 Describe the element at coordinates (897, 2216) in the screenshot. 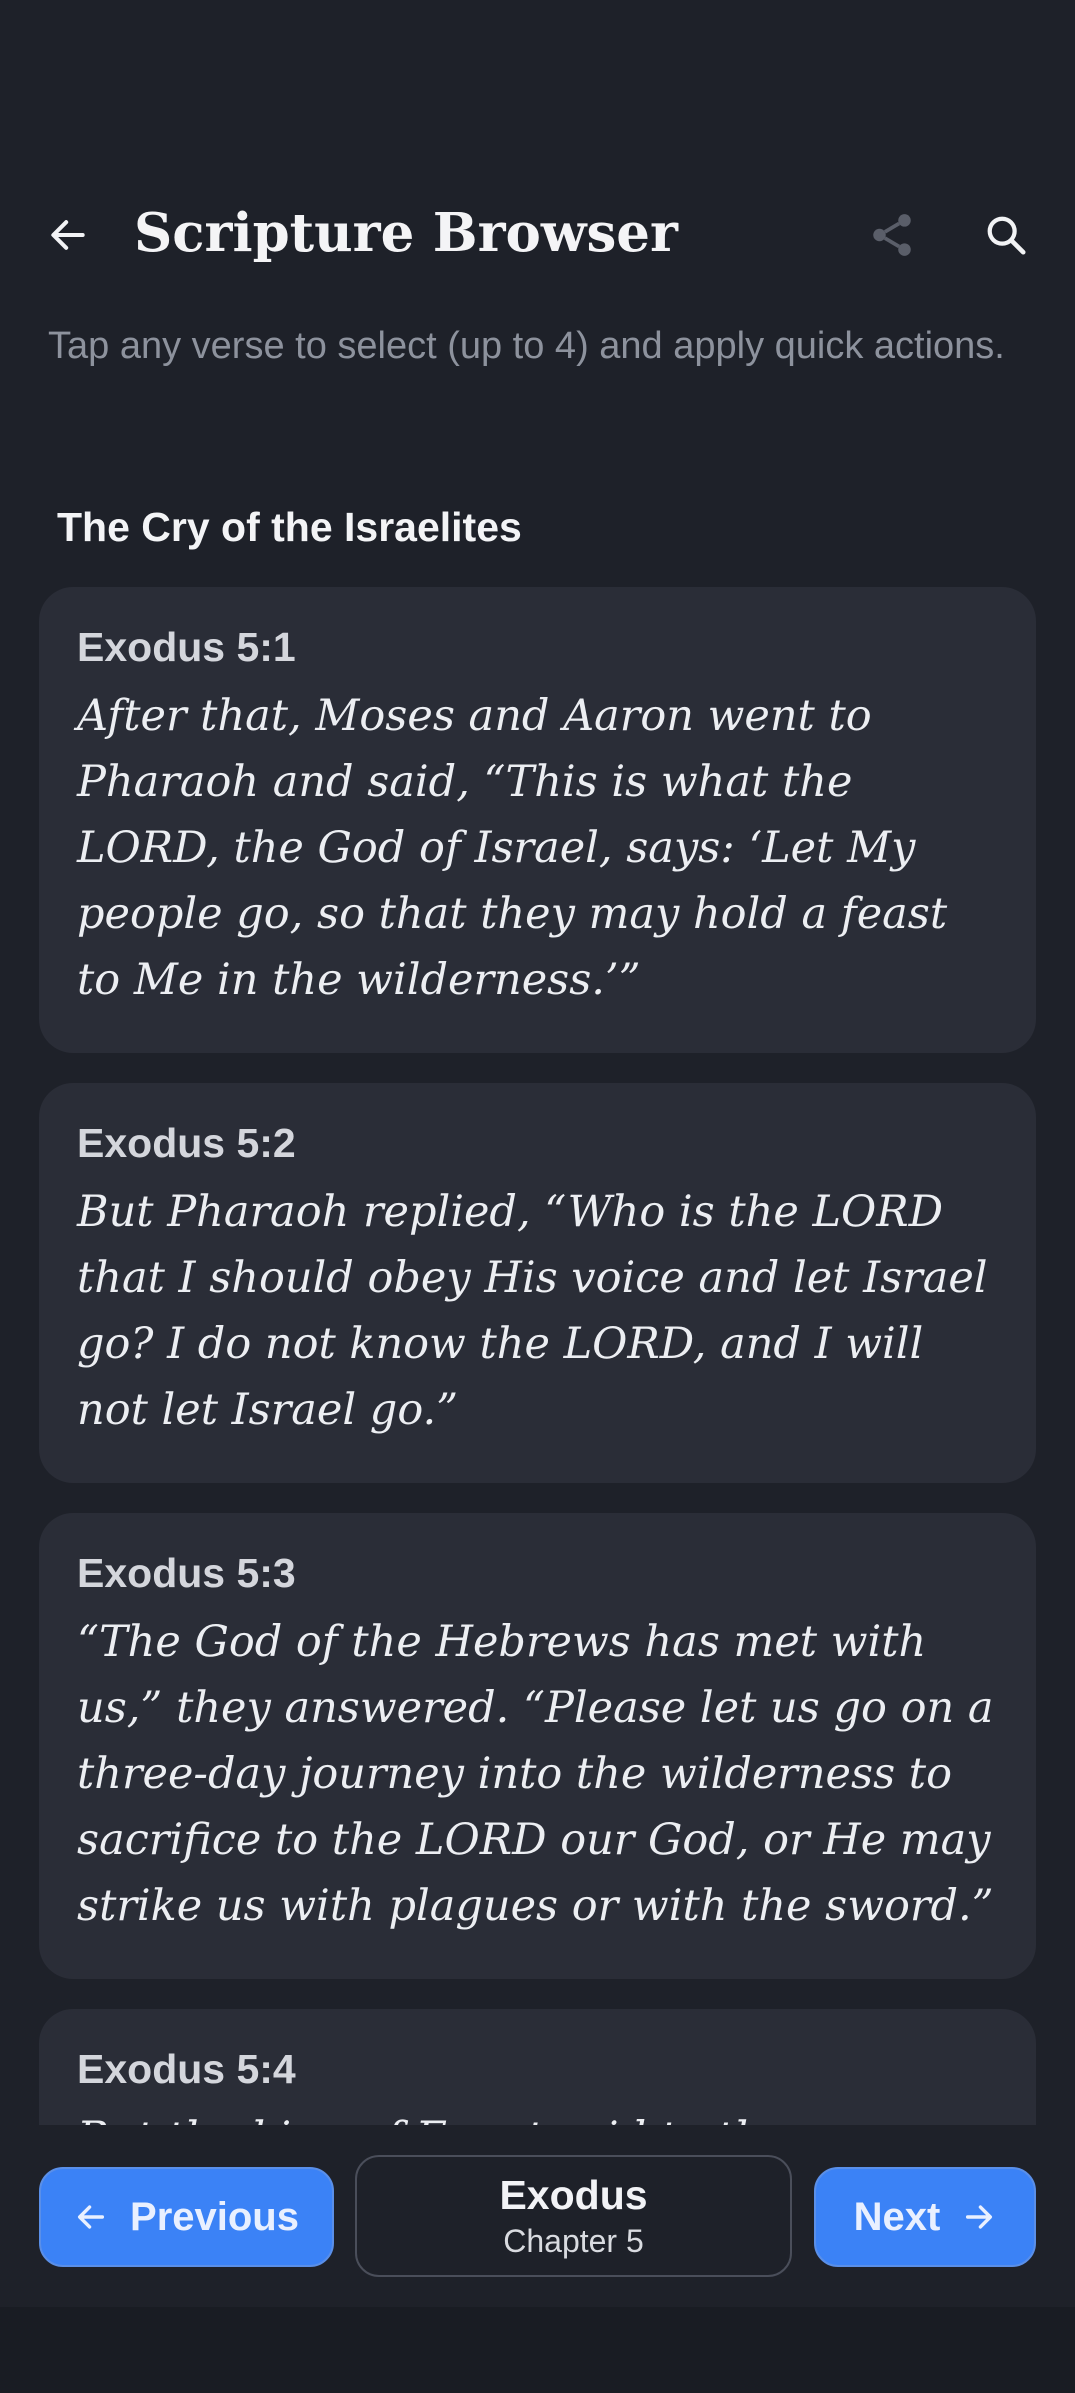

I see `next-label: Next` at that location.